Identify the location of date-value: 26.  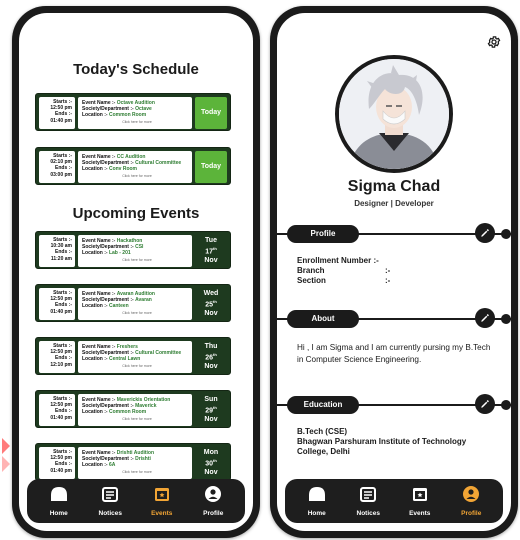
(209, 358).